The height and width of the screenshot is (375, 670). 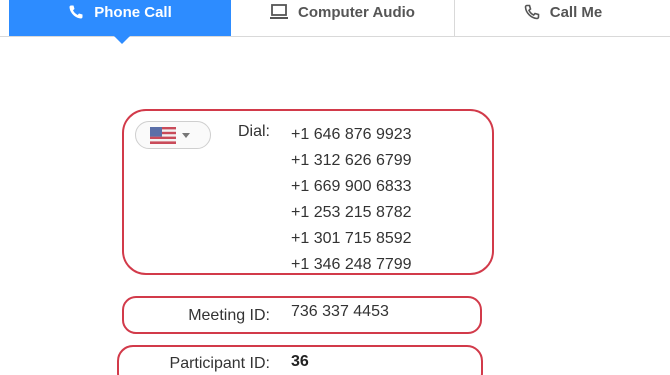 What do you see at coordinates (229, 315) in the screenshot?
I see `meeting-id-label: Meeting ID:` at bounding box center [229, 315].